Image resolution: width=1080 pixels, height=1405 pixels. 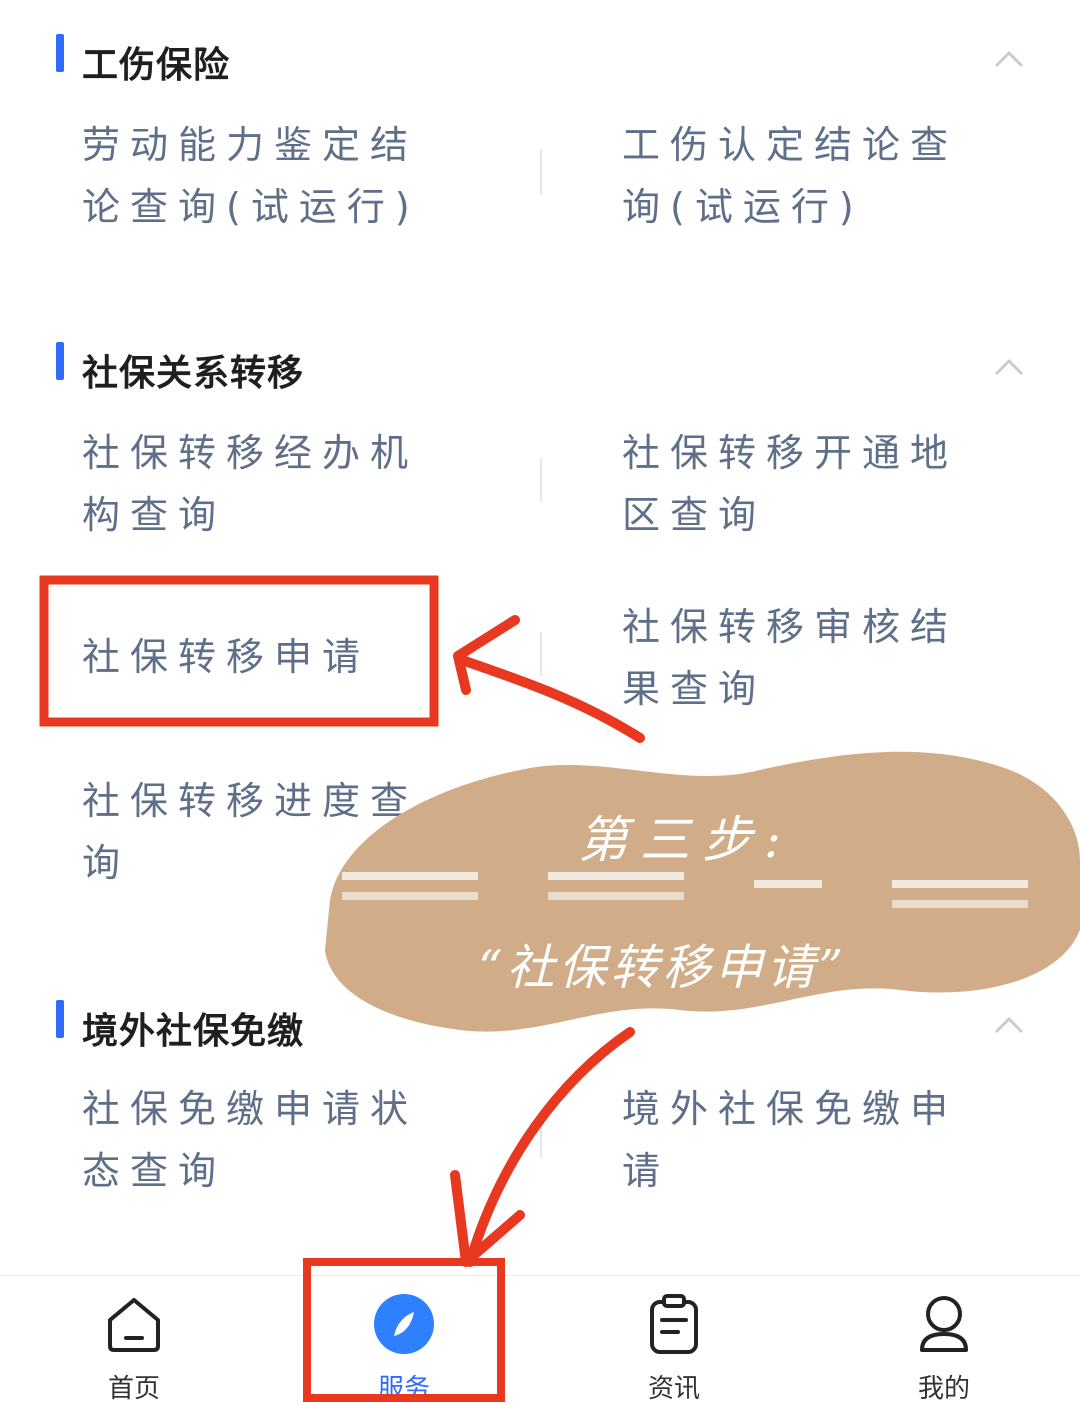 I want to click on service-item: 社保免缴申请状态查询, so click(x=257, y=1140).